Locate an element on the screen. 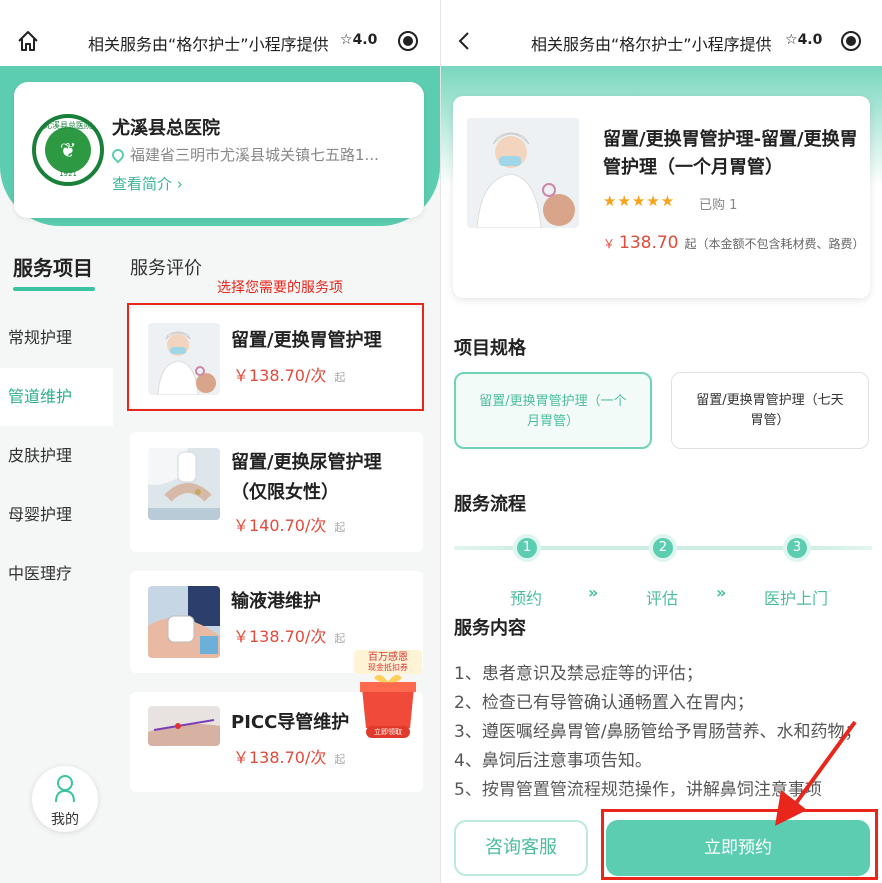 This screenshot has width=882, height=883. logo-year: 1921 is located at coordinates (68, 174).